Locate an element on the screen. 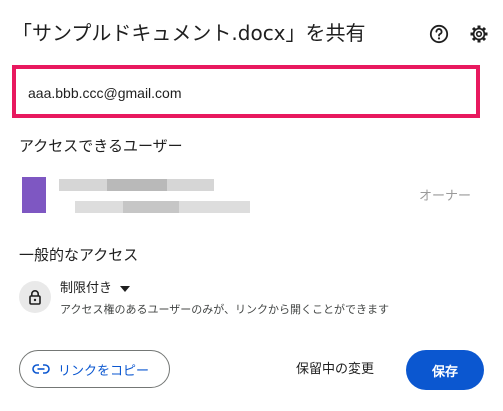 The width and height of the screenshot is (503, 411). access-level-label: 制限付き is located at coordinates (86, 288).